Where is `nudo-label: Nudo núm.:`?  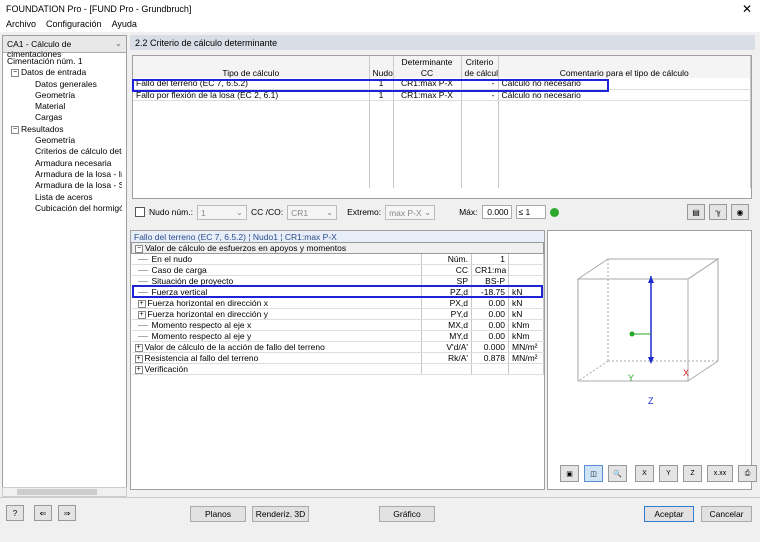 nudo-label: Nudo núm.: is located at coordinates (171, 212).